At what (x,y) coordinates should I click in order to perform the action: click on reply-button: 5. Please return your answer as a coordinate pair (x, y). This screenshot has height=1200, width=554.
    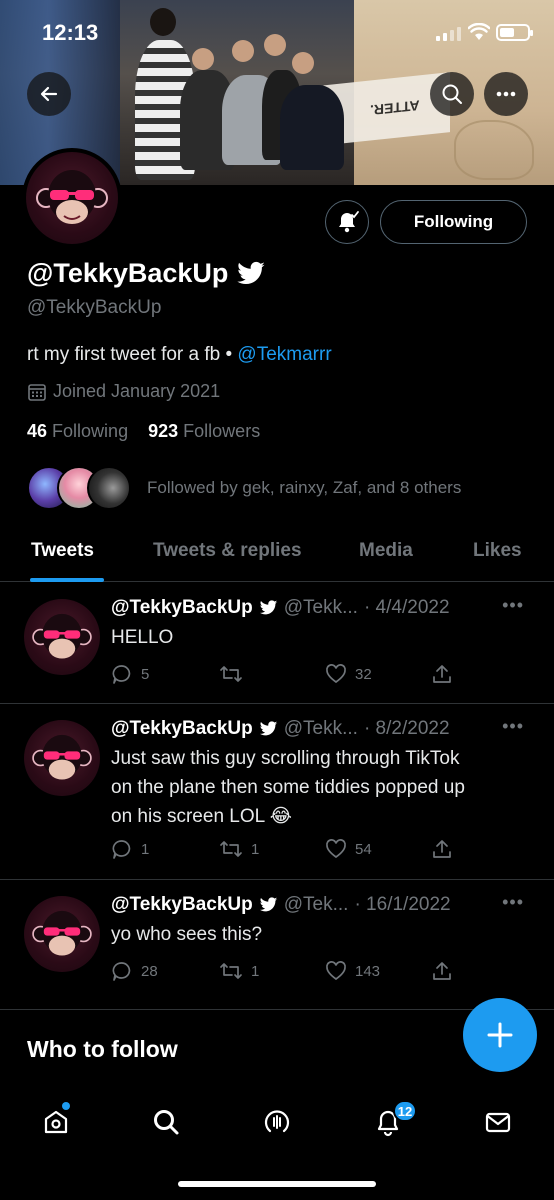
    Looking at the image, I should click on (130, 674).